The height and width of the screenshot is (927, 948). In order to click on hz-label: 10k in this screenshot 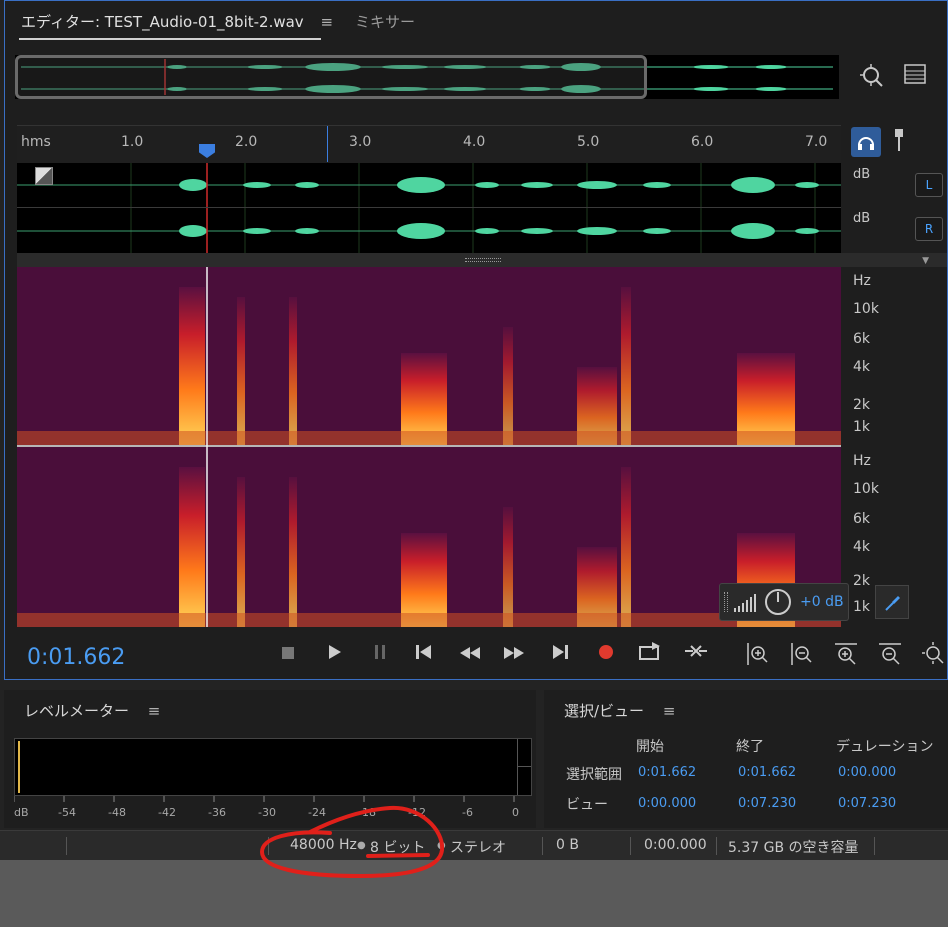, I will do `click(866, 309)`.